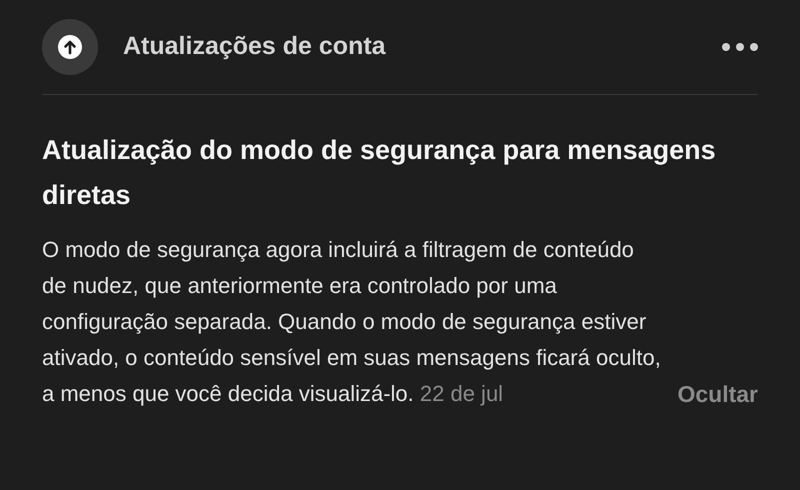  Describe the element at coordinates (462, 393) in the screenshot. I see `notice-date: 22 de jul` at that location.